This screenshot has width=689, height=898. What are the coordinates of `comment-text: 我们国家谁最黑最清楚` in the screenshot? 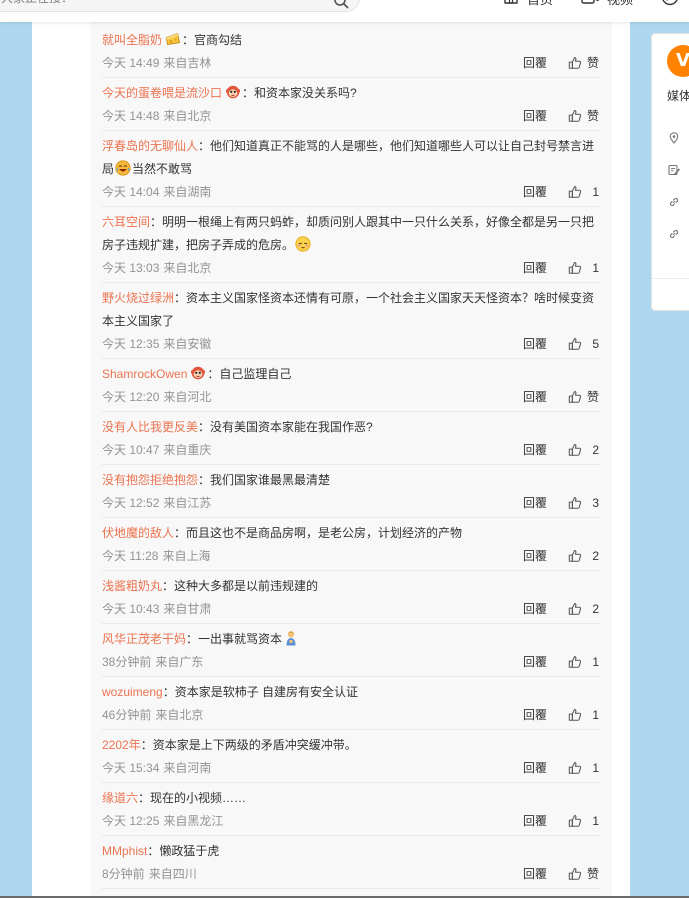 It's located at (270, 480).